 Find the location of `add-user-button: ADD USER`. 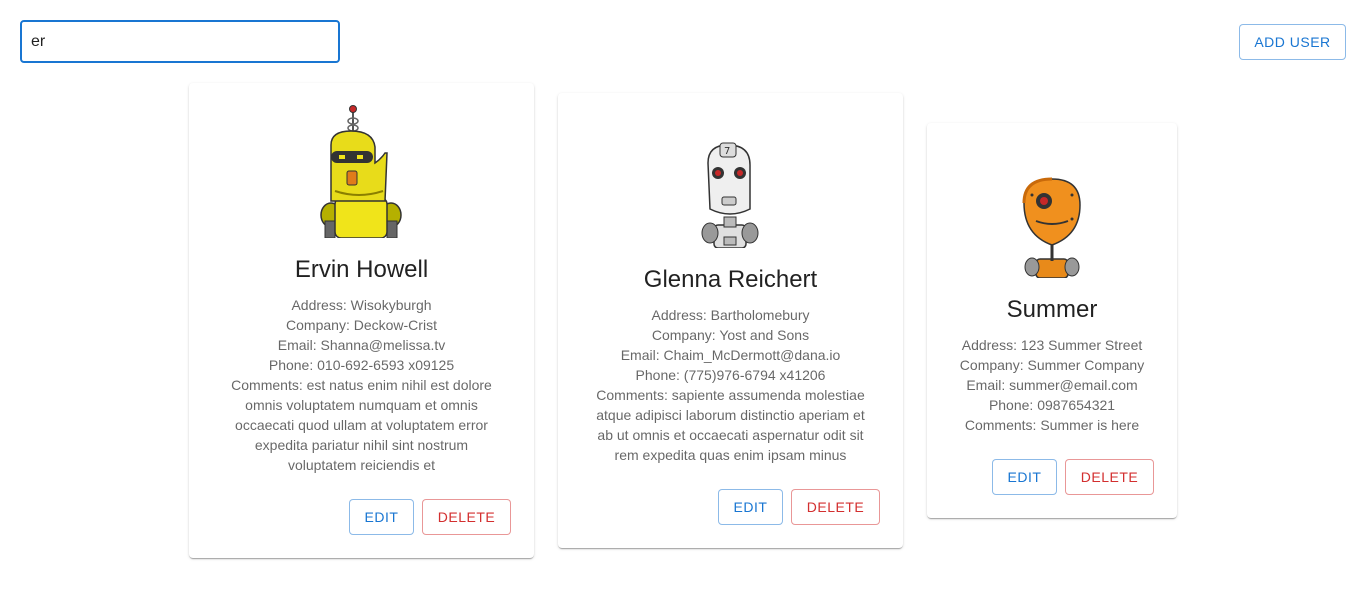

add-user-button: ADD USER is located at coordinates (1292, 42).